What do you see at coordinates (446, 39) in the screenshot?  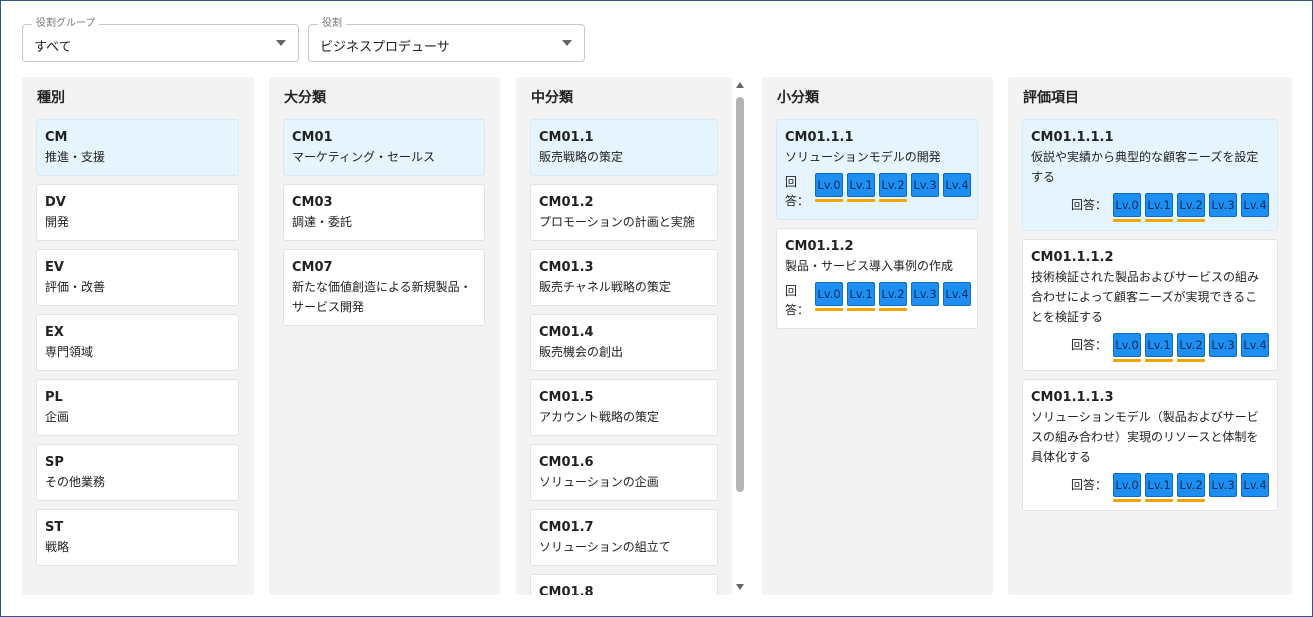 I see `role-select: 役割 ビジネスプロデューサ` at bounding box center [446, 39].